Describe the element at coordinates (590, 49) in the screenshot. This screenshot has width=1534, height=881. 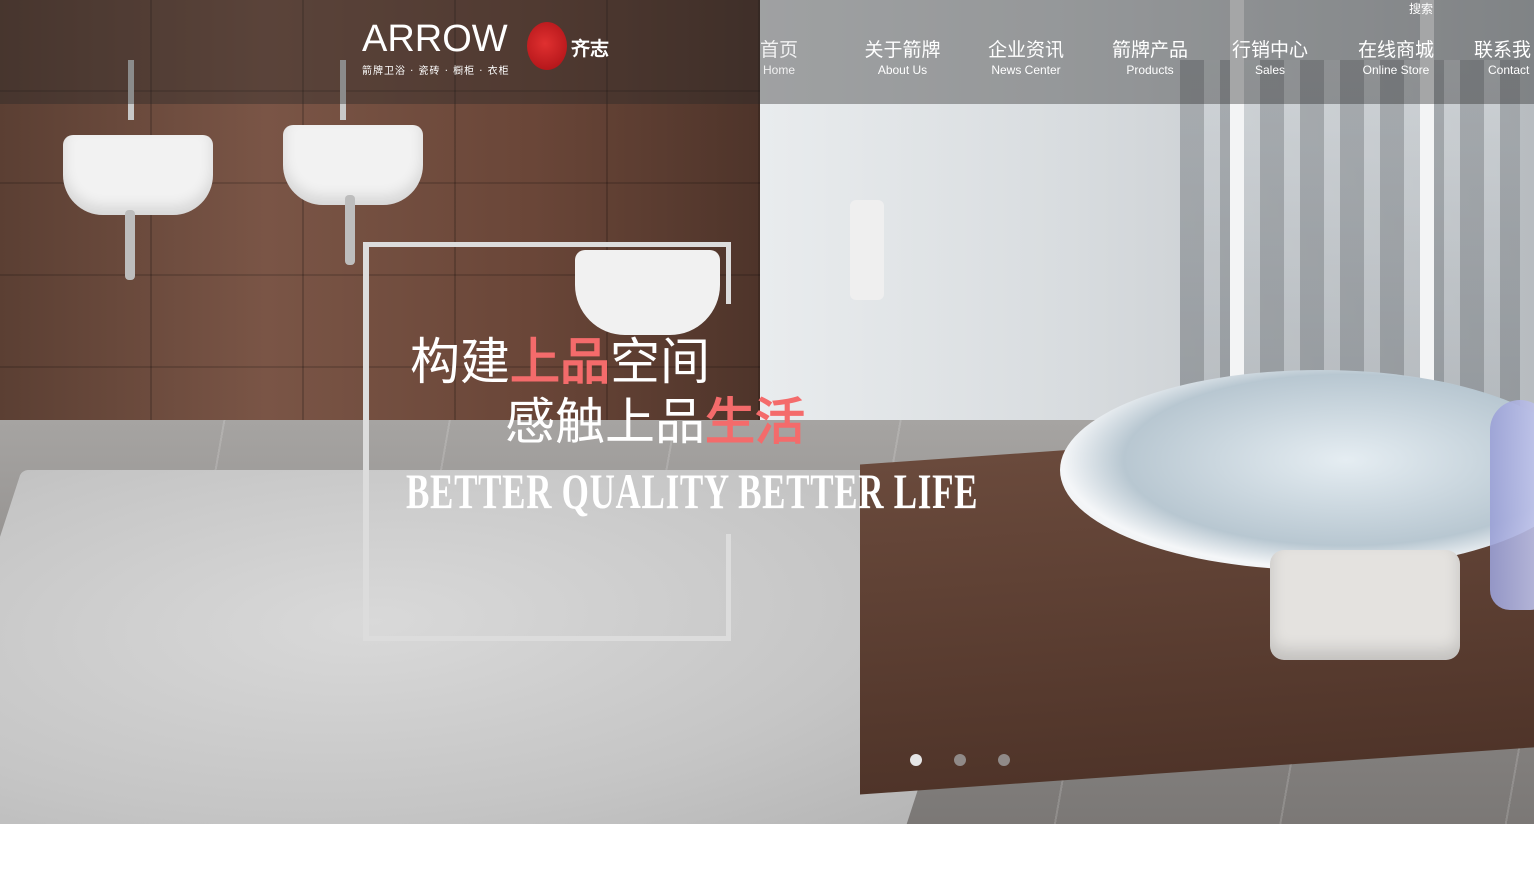
I see `brand-name: 齐志` at that location.